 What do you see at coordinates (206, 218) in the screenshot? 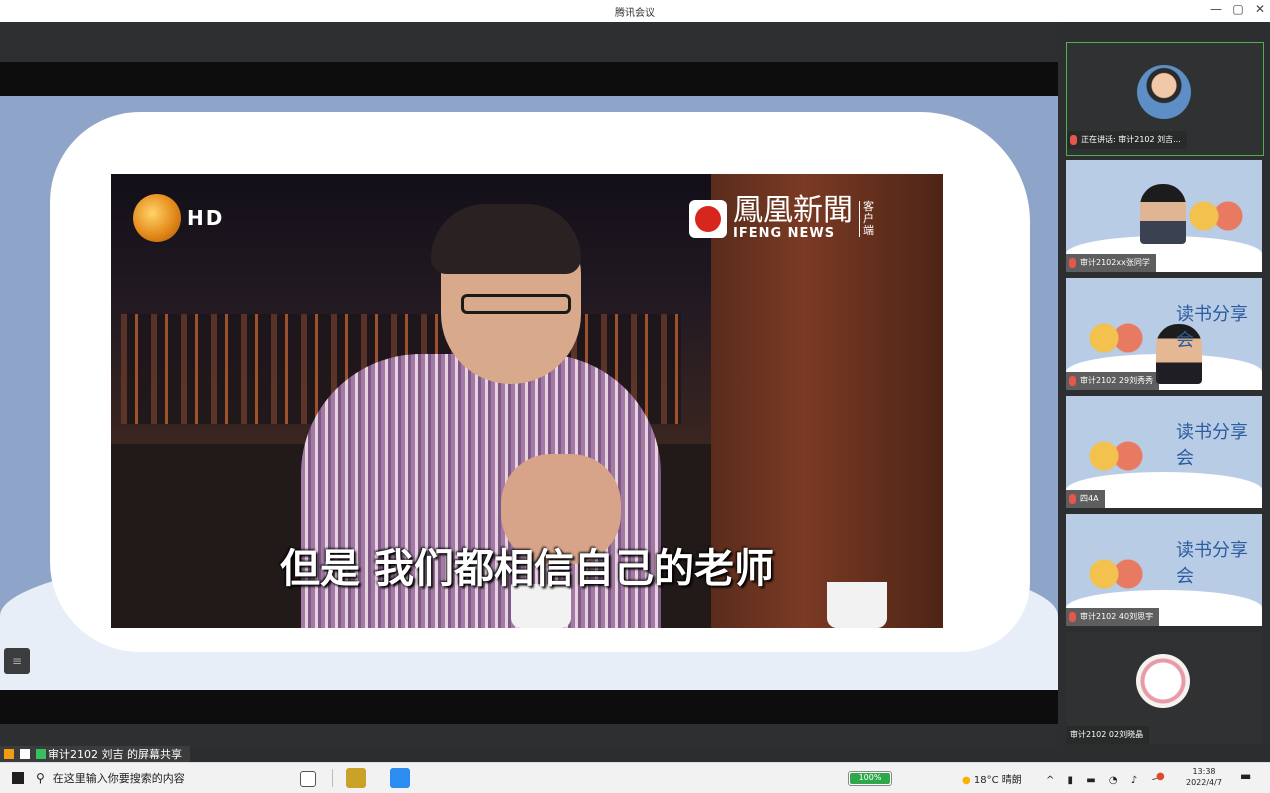
I see `hd-badge: HD` at bounding box center [206, 218].